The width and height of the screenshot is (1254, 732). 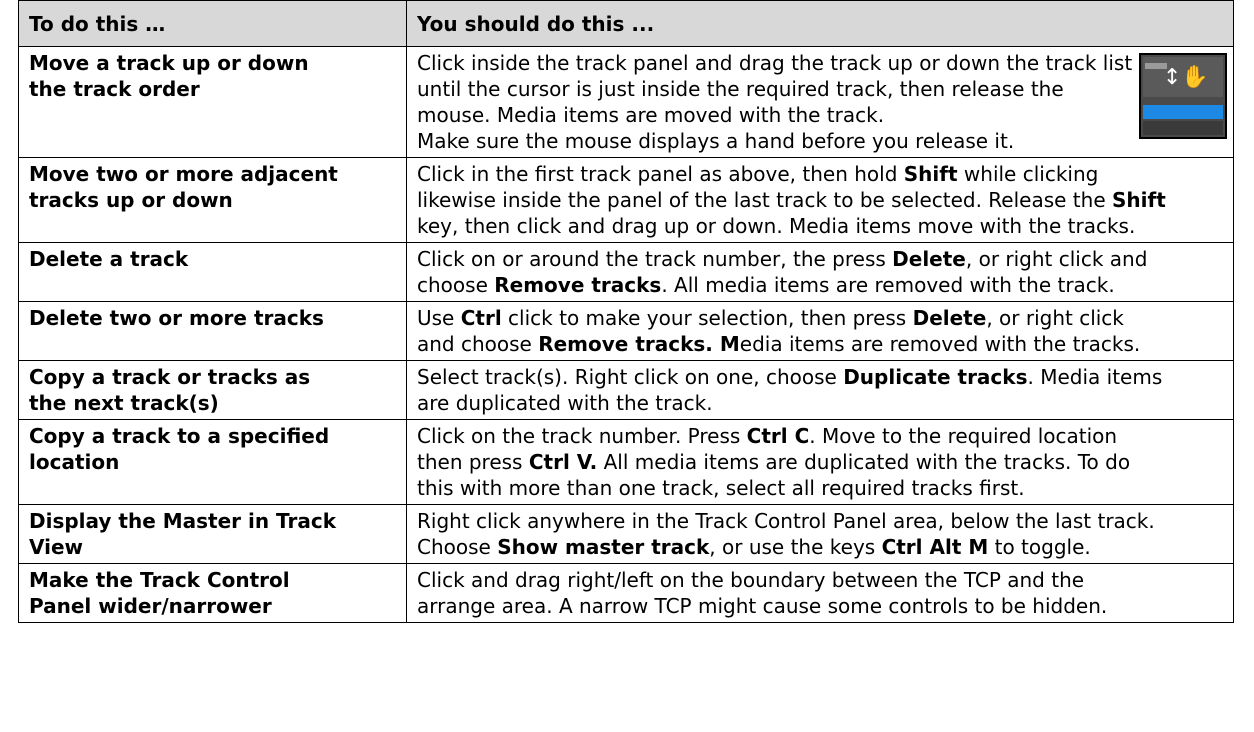 What do you see at coordinates (183, 521) in the screenshot?
I see `task-text: Display the Master in Track` at bounding box center [183, 521].